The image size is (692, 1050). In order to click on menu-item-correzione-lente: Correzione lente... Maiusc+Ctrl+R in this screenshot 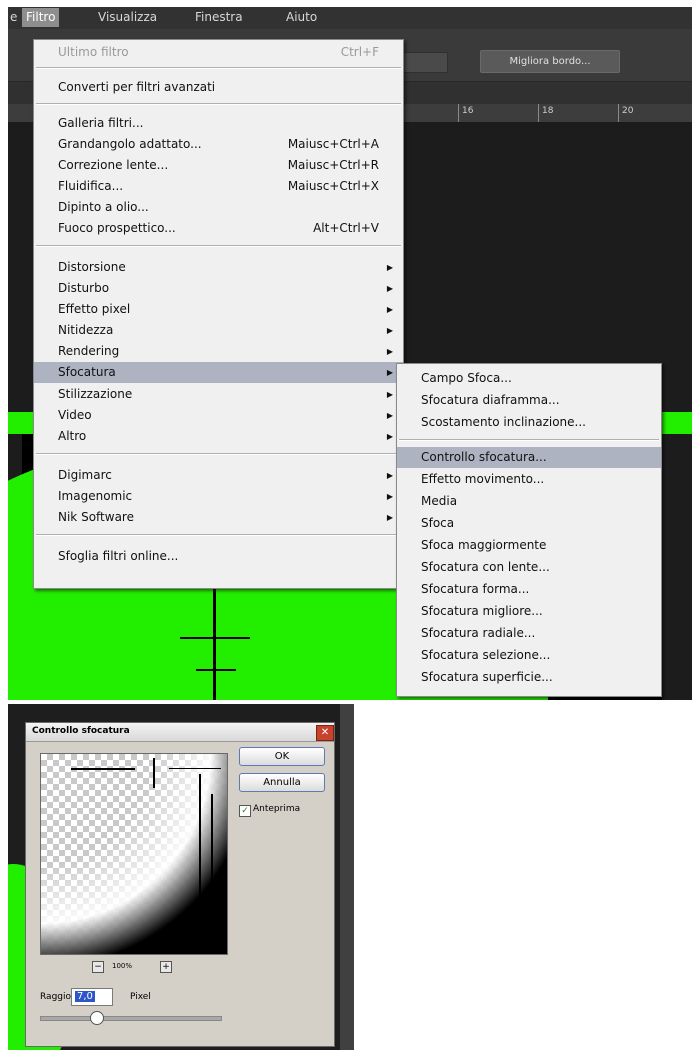, I will do `click(218, 165)`.